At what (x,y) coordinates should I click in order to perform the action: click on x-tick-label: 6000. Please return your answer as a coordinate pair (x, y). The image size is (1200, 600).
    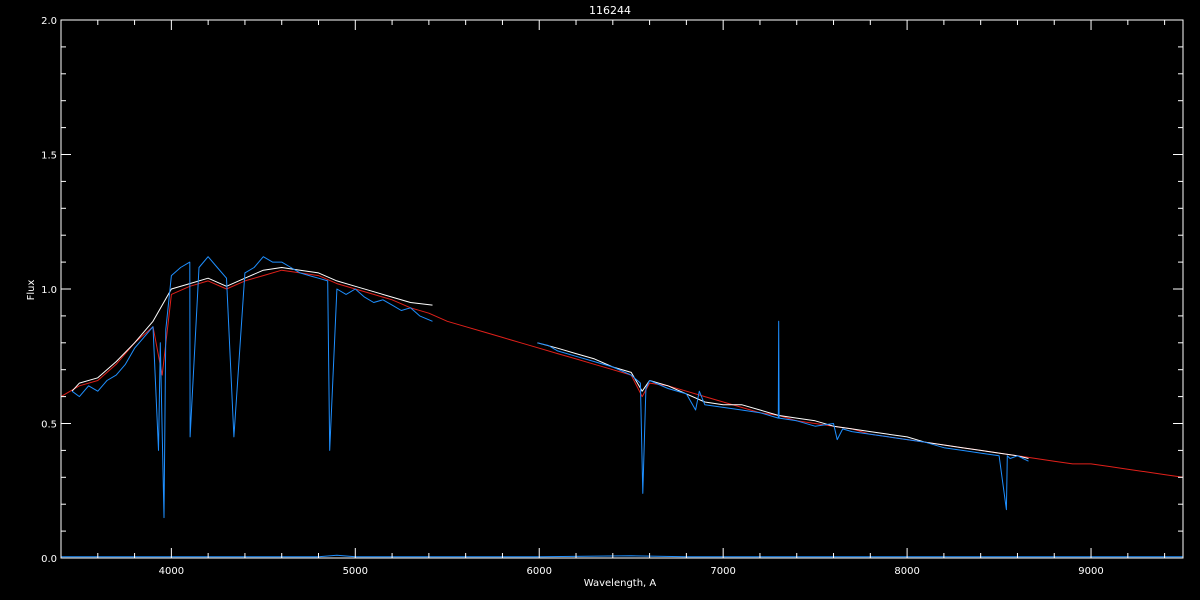
    Looking at the image, I should click on (539, 571).